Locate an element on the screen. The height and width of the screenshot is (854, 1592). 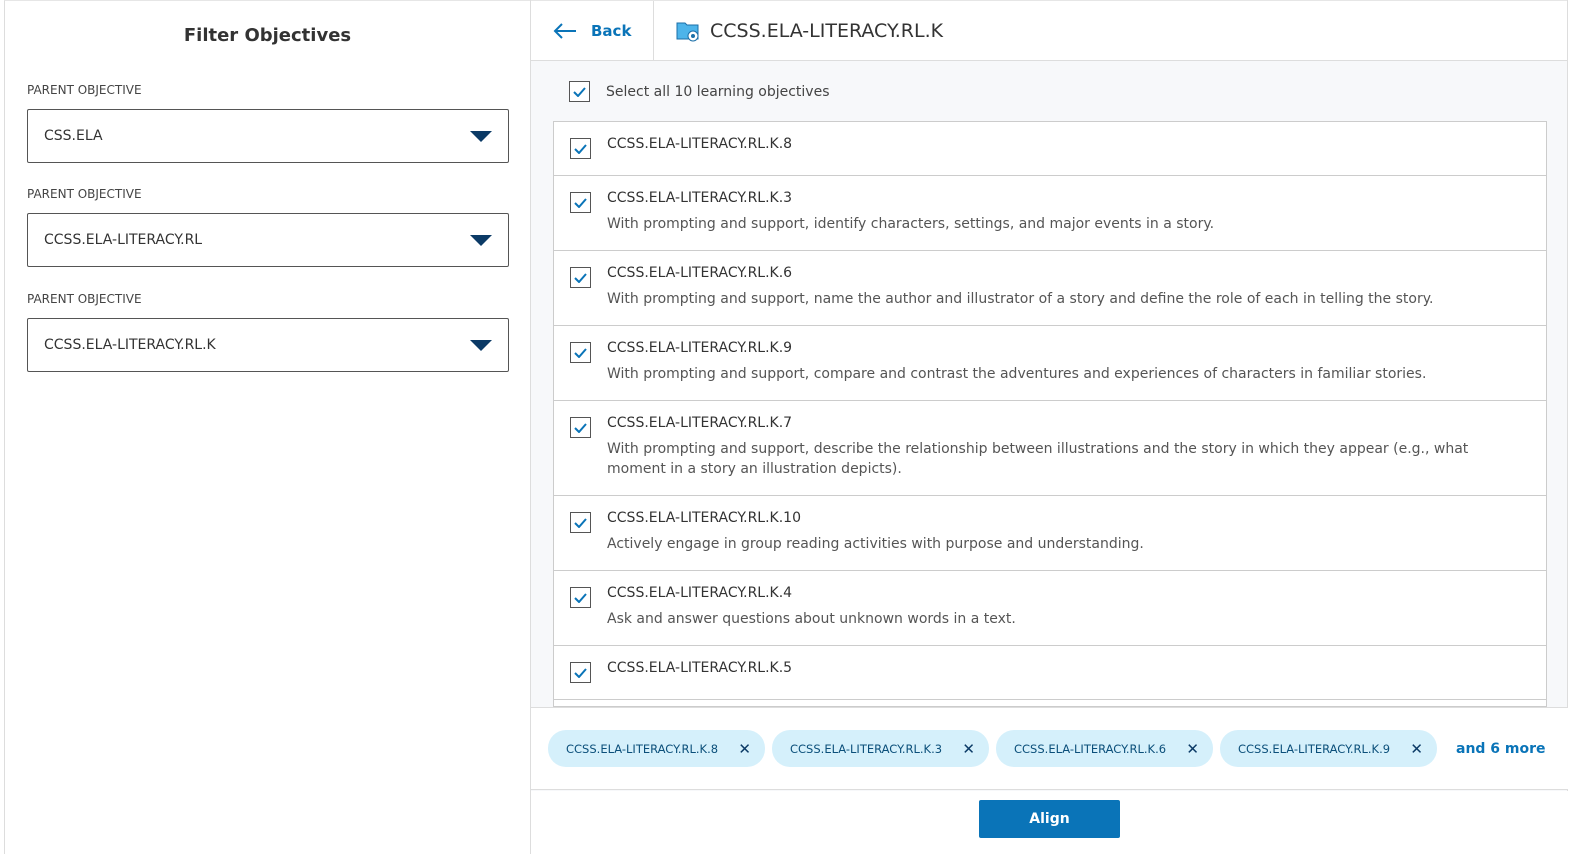
chip-label: CCSS.ELA-LITERACY.RL.K.8 is located at coordinates (642, 748).